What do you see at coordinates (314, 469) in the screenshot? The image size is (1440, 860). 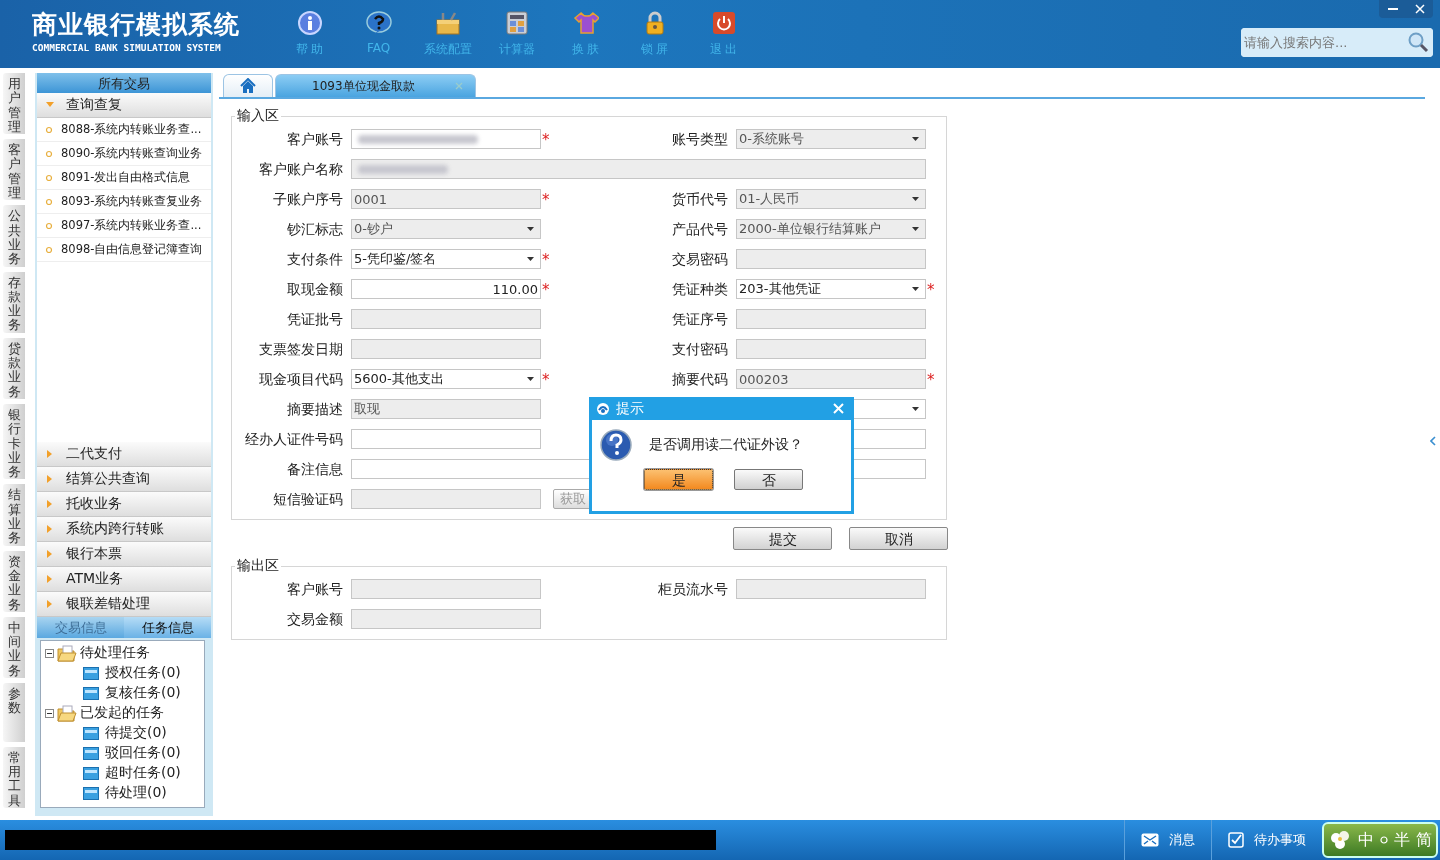 I see `field-label: 备注信息` at bounding box center [314, 469].